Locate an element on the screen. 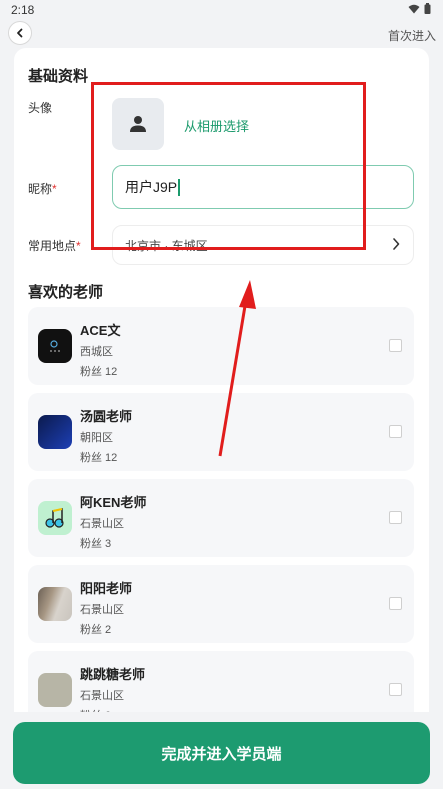 The height and width of the screenshot is (789, 443). teacher-item: ACE文 西城区 粉丝 12 is located at coordinates (221, 346).